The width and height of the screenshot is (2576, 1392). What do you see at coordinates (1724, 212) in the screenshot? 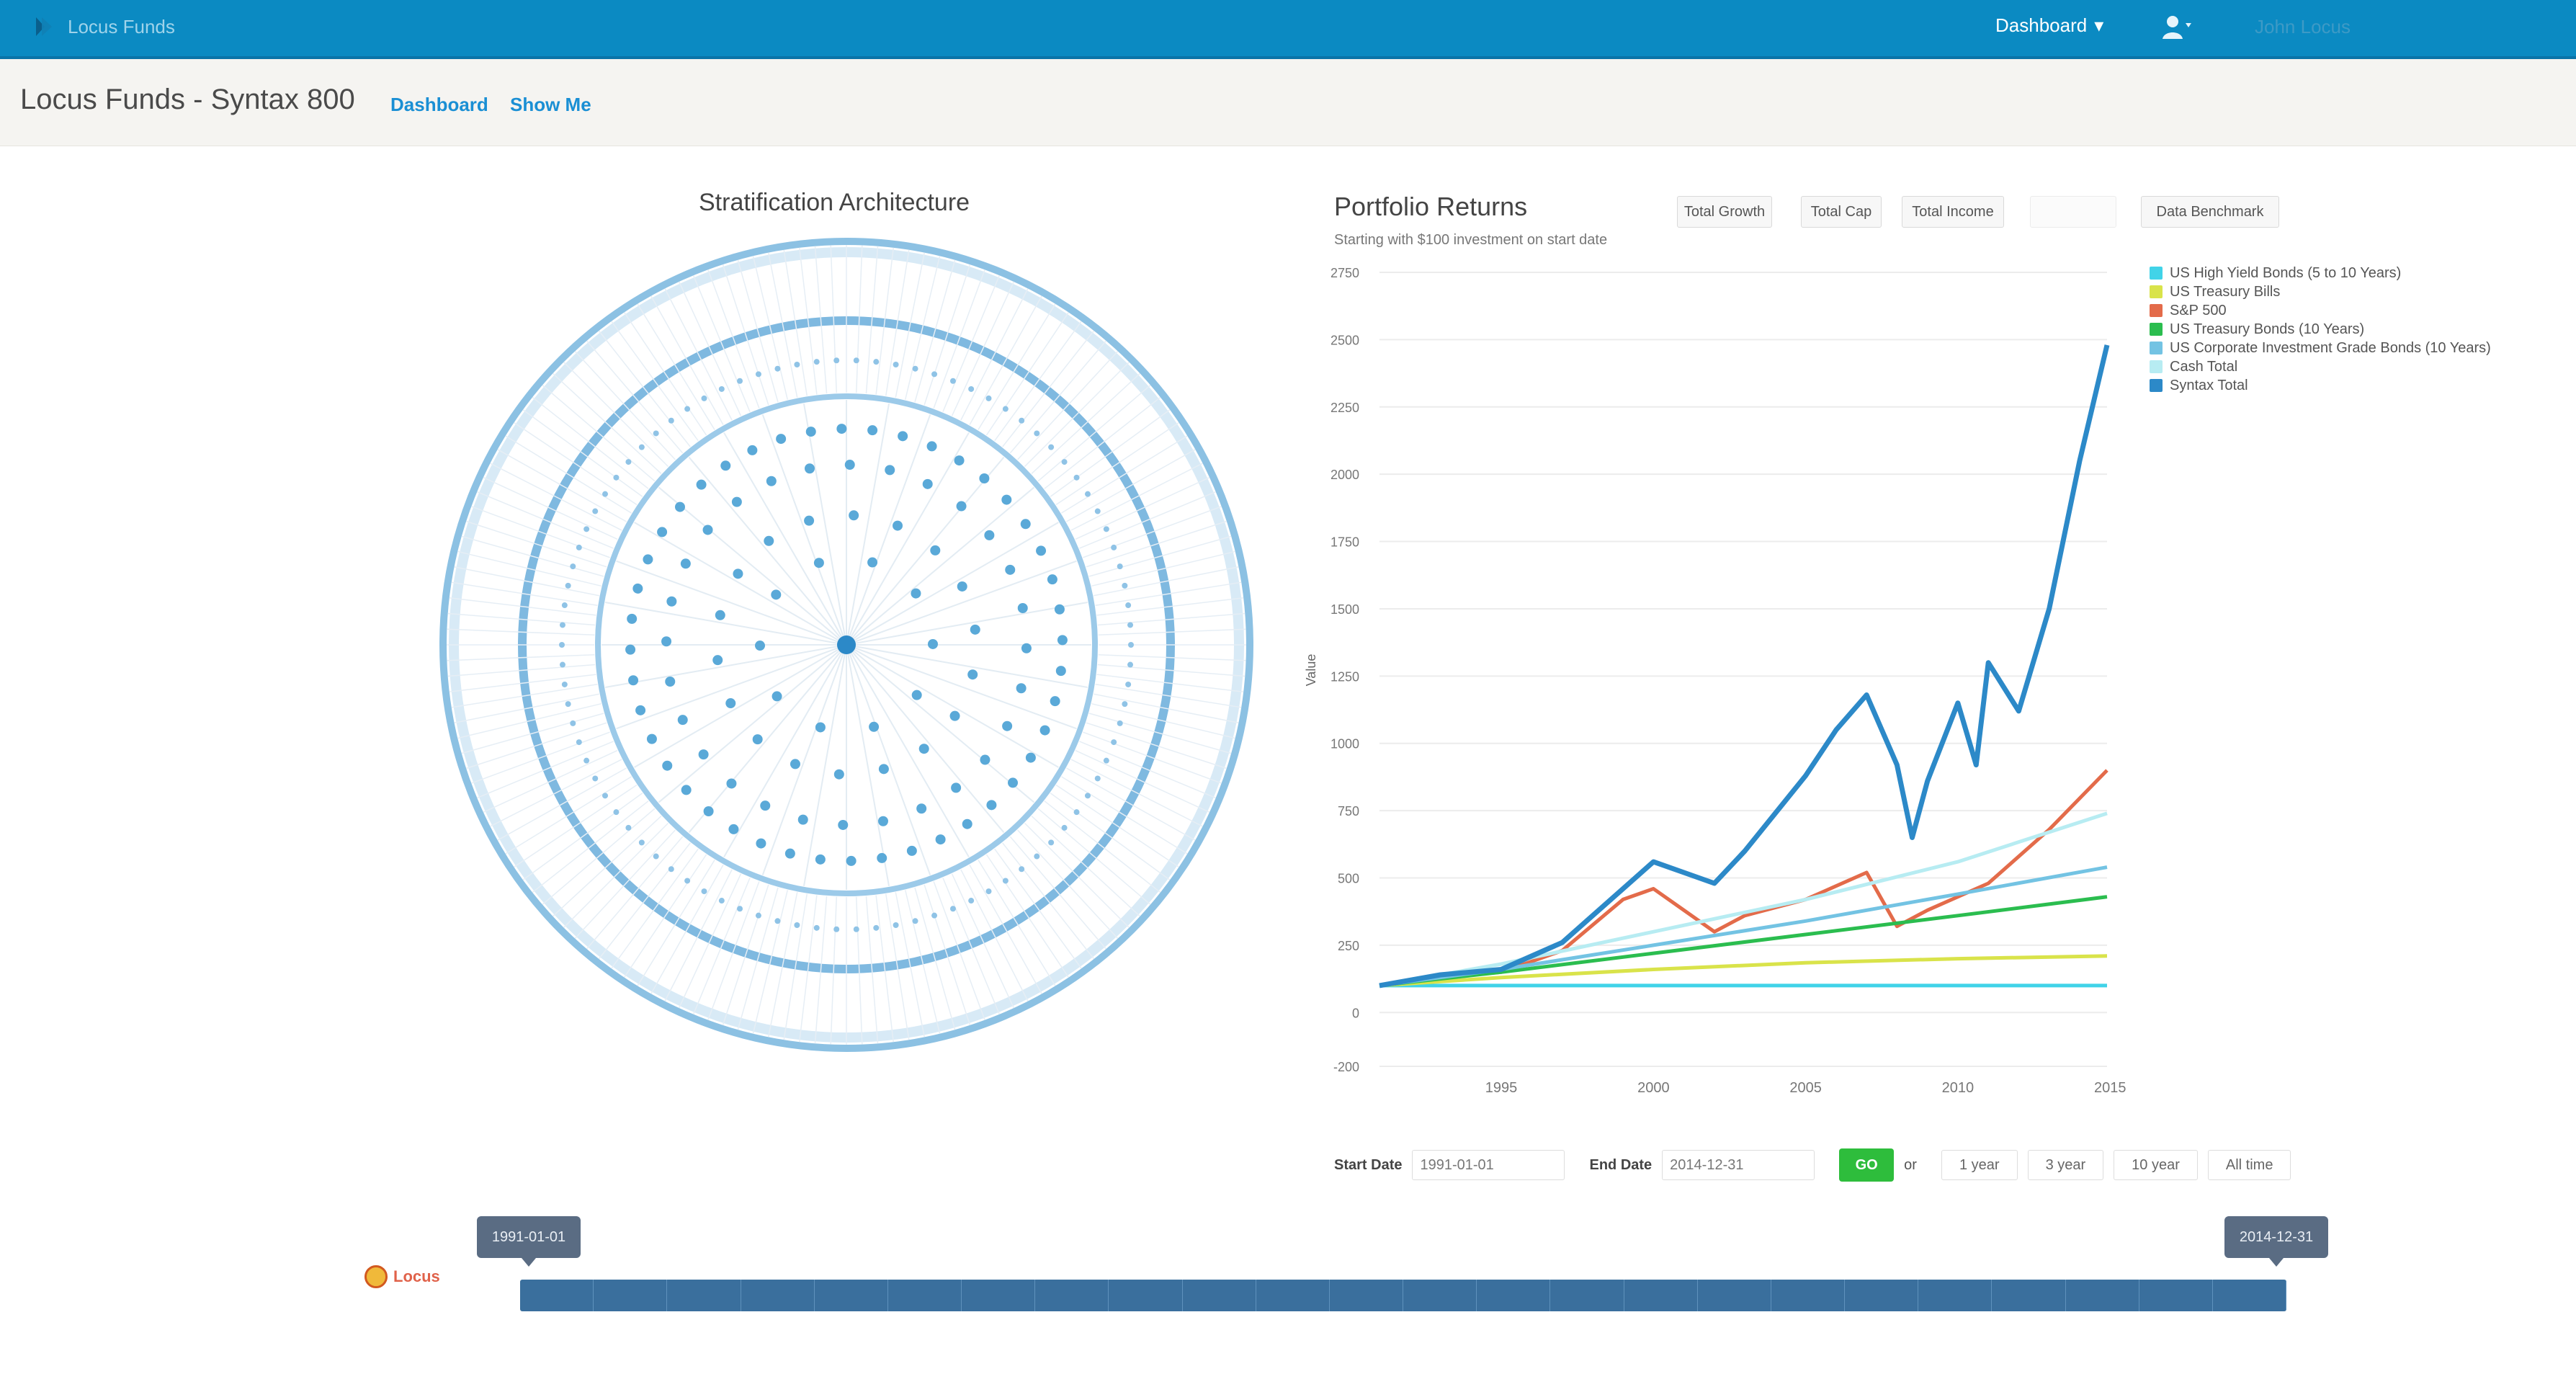
I see `total-growth-button: Total Growth` at bounding box center [1724, 212].